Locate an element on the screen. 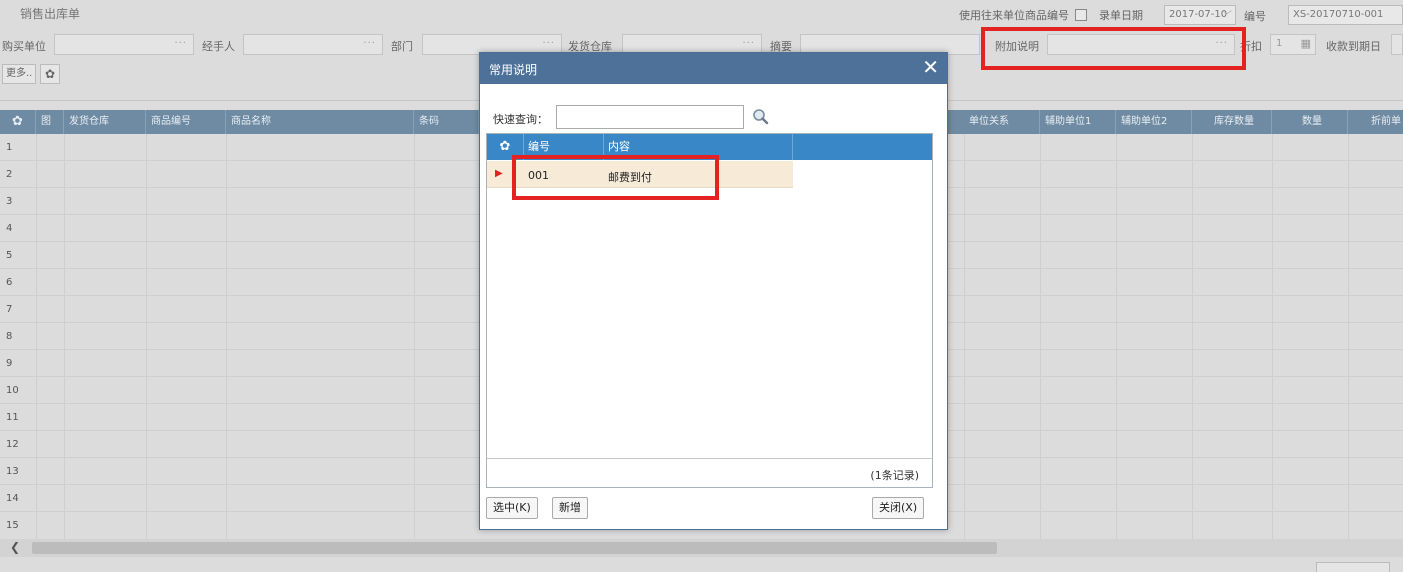  col-content: 内容 is located at coordinates (698, 147).